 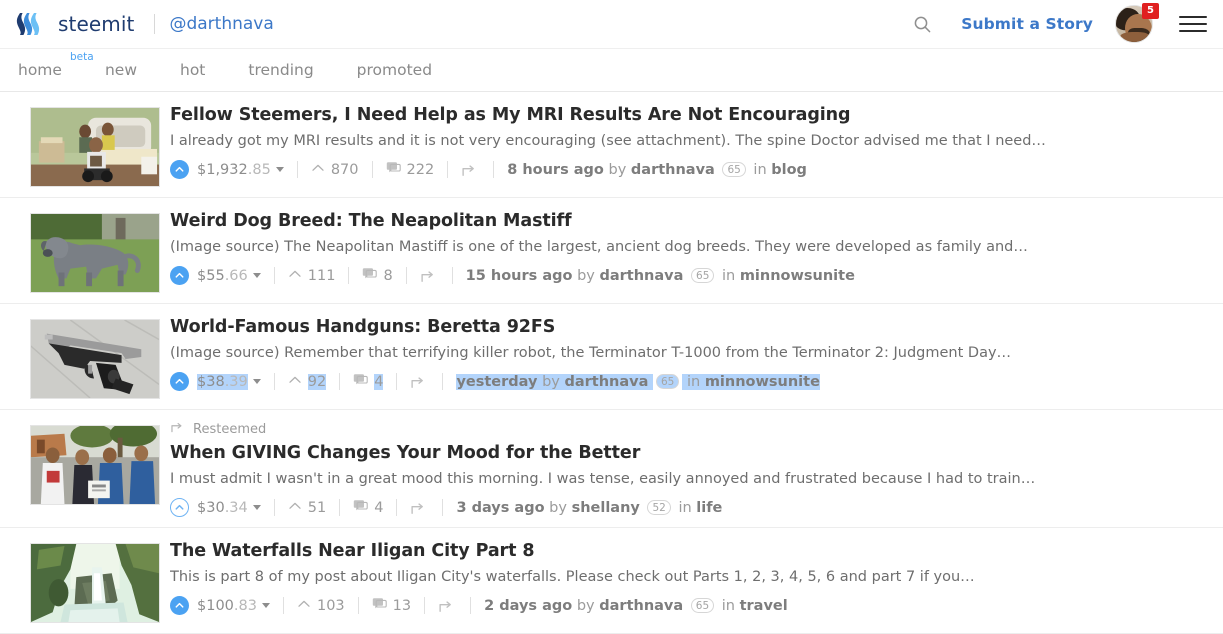 I want to click on payout-value: $55.66, so click(x=222, y=276).